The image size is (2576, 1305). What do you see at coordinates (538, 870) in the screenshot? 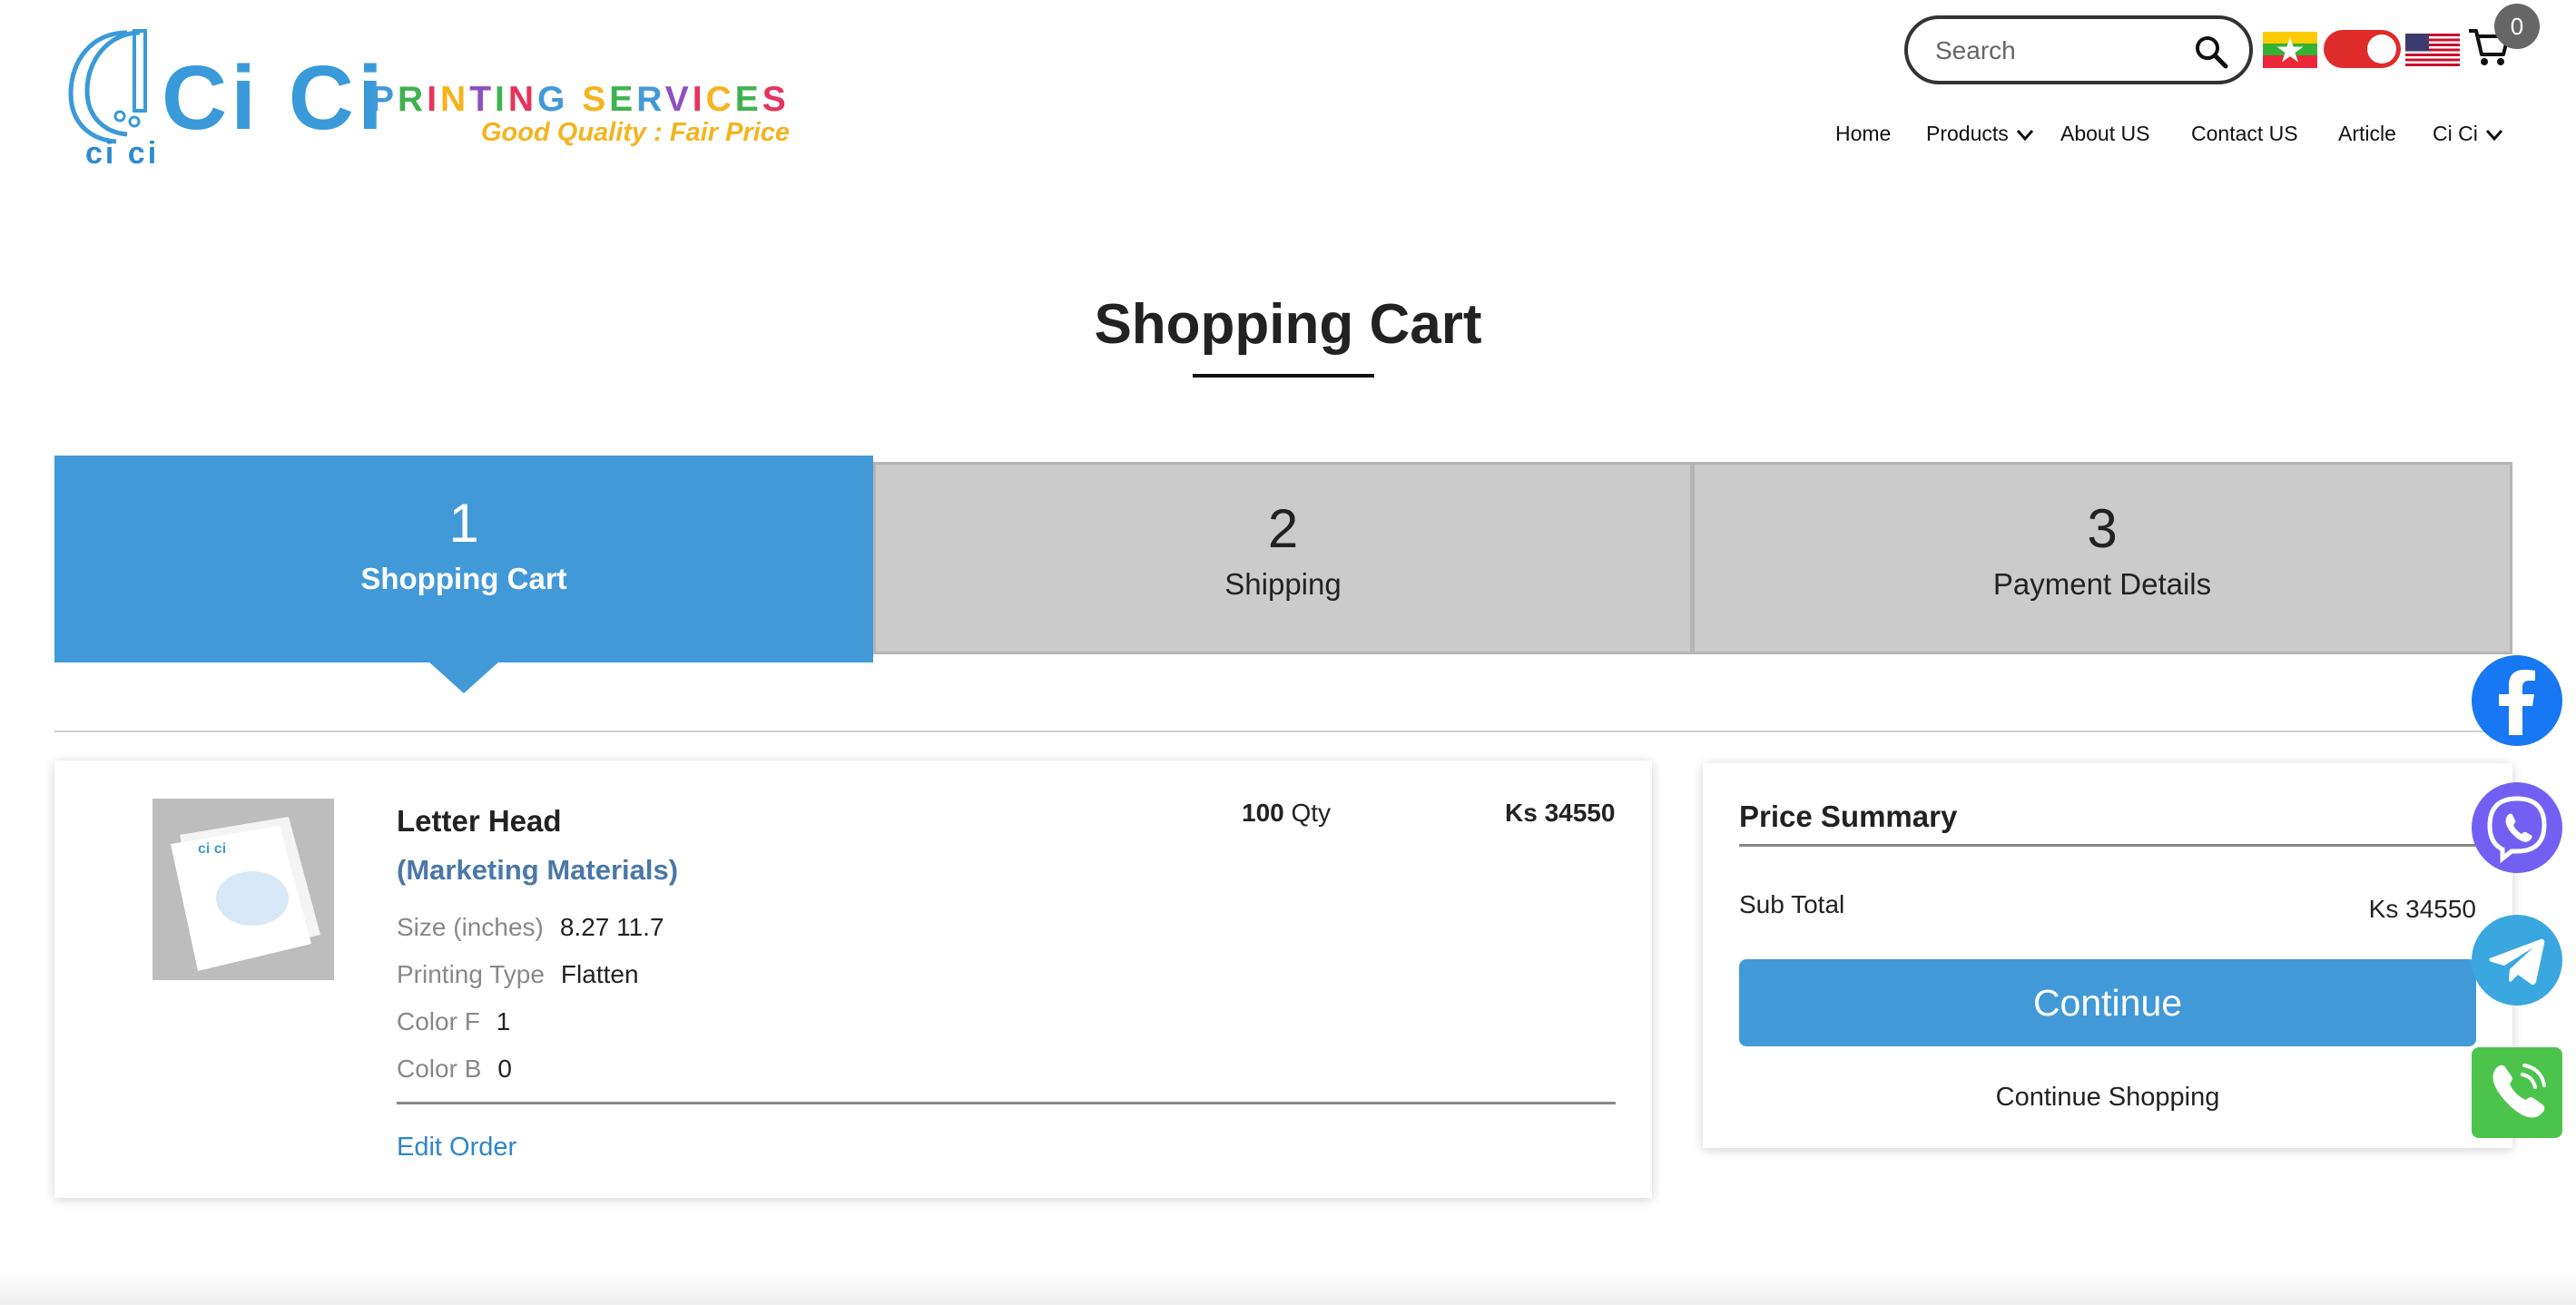
I see `product-category: (Marketing Materials)` at bounding box center [538, 870].